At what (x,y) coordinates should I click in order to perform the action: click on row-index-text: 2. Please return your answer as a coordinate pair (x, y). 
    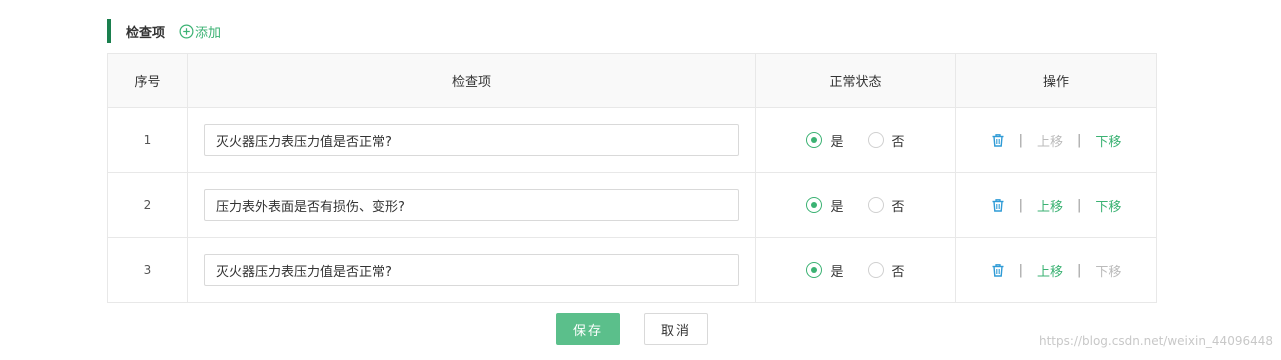
    Looking at the image, I should click on (147, 205).